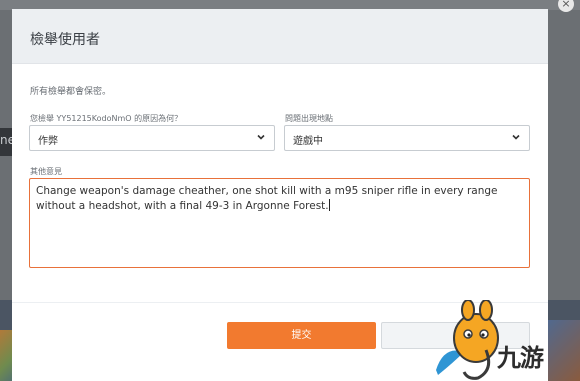  I want to click on text-caret, so click(329, 205).